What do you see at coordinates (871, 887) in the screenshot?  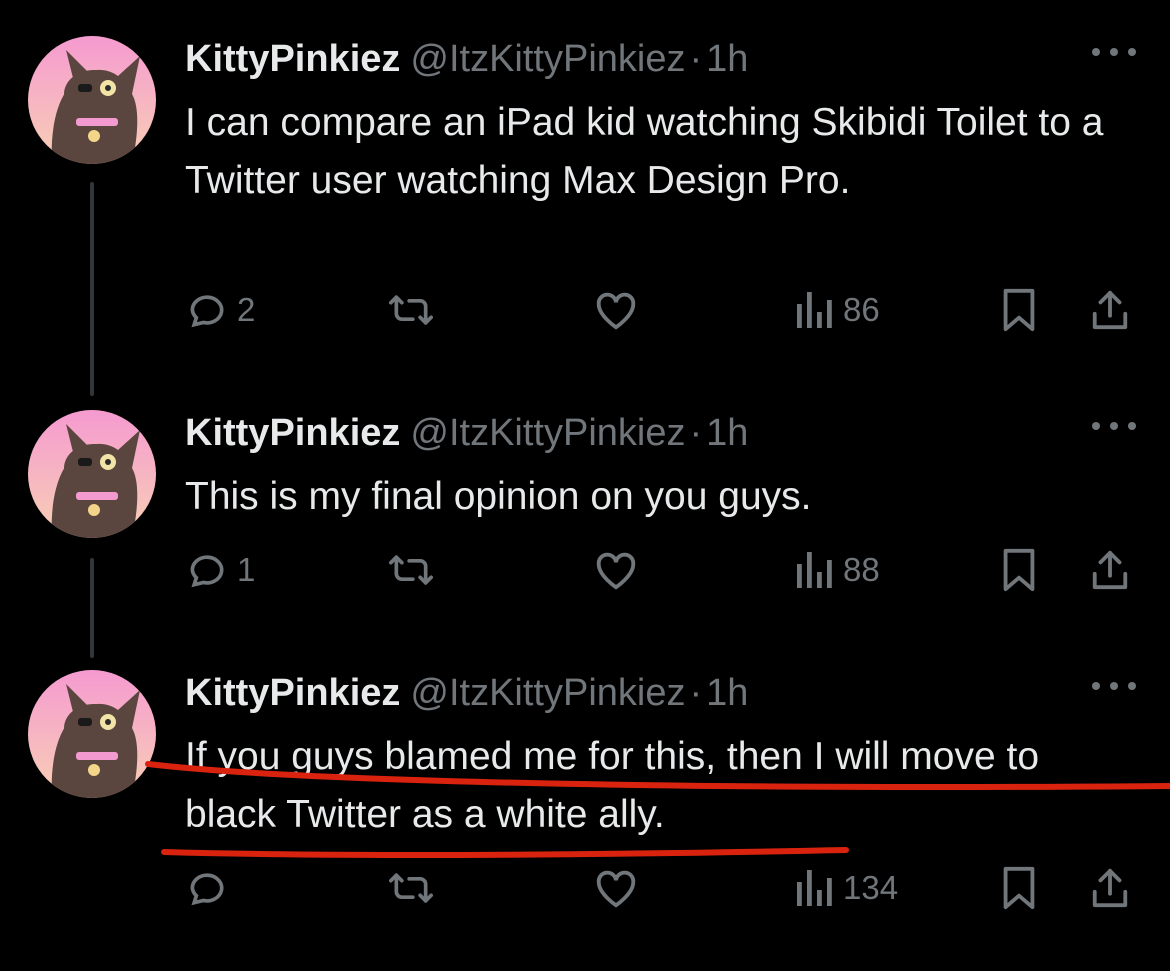 I see `views-count: 134` at bounding box center [871, 887].